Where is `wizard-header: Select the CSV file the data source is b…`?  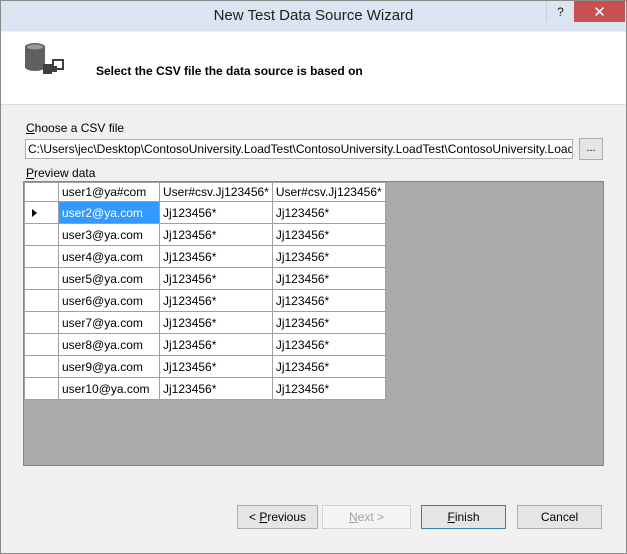
wizard-header: Select the CSV file the data source is b… is located at coordinates (313, 68).